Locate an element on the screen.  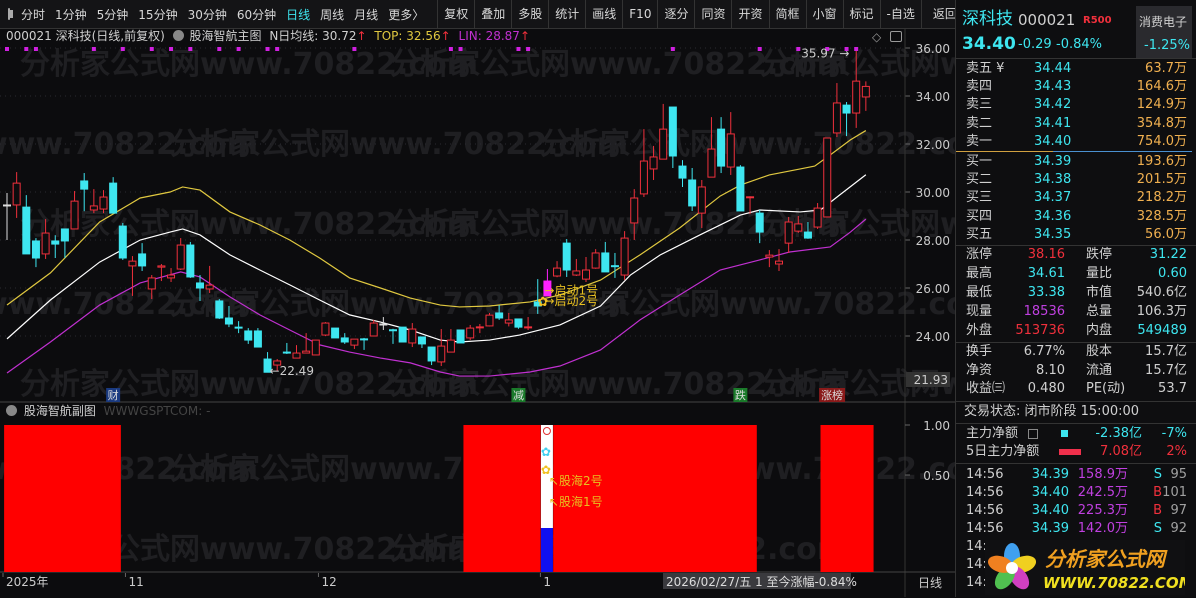
tick-row: 14:56 34.40 225.3万 B 97 is located at coordinates (1076, 511).